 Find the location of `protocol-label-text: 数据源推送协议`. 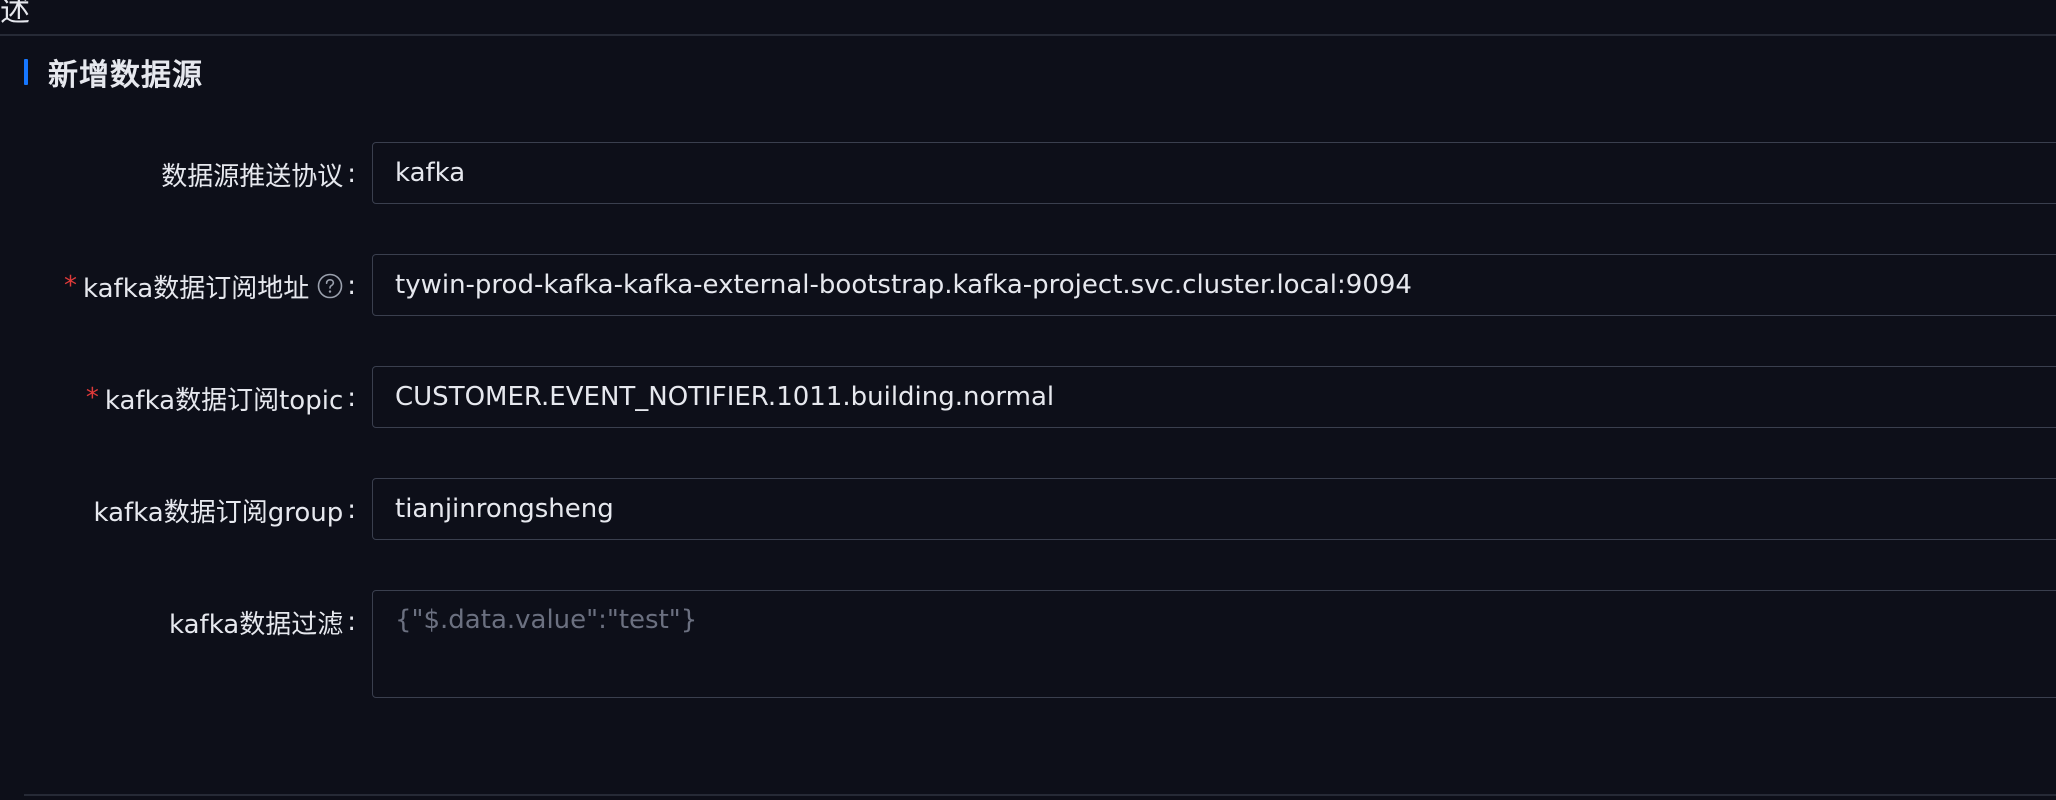

protocol-label-text: 数据源推送协议 is located at coordinates (252, 176).